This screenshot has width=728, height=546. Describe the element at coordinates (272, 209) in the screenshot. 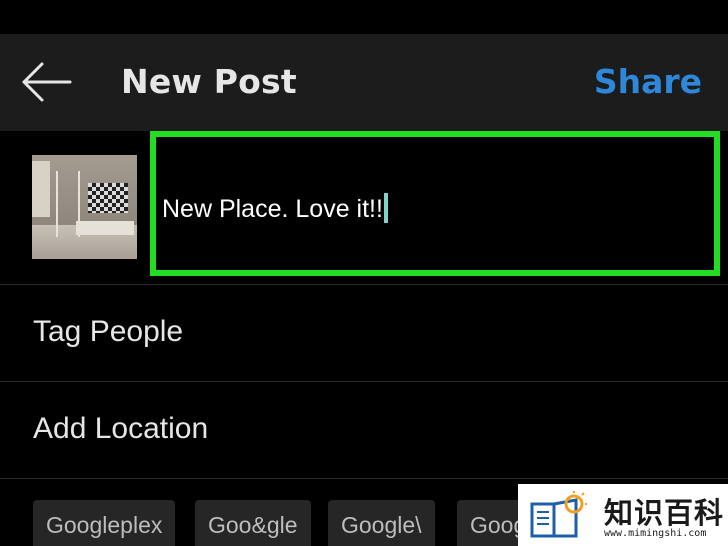

I see `caption-value: New Place. Love it!!` at that location.